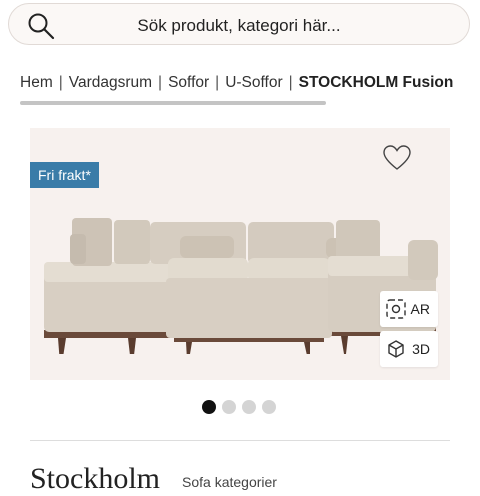  What do you see at coordinates (421, 349) in the screenshot?
I see `view-3d-label: 3D` at bounding box center [421, 349].